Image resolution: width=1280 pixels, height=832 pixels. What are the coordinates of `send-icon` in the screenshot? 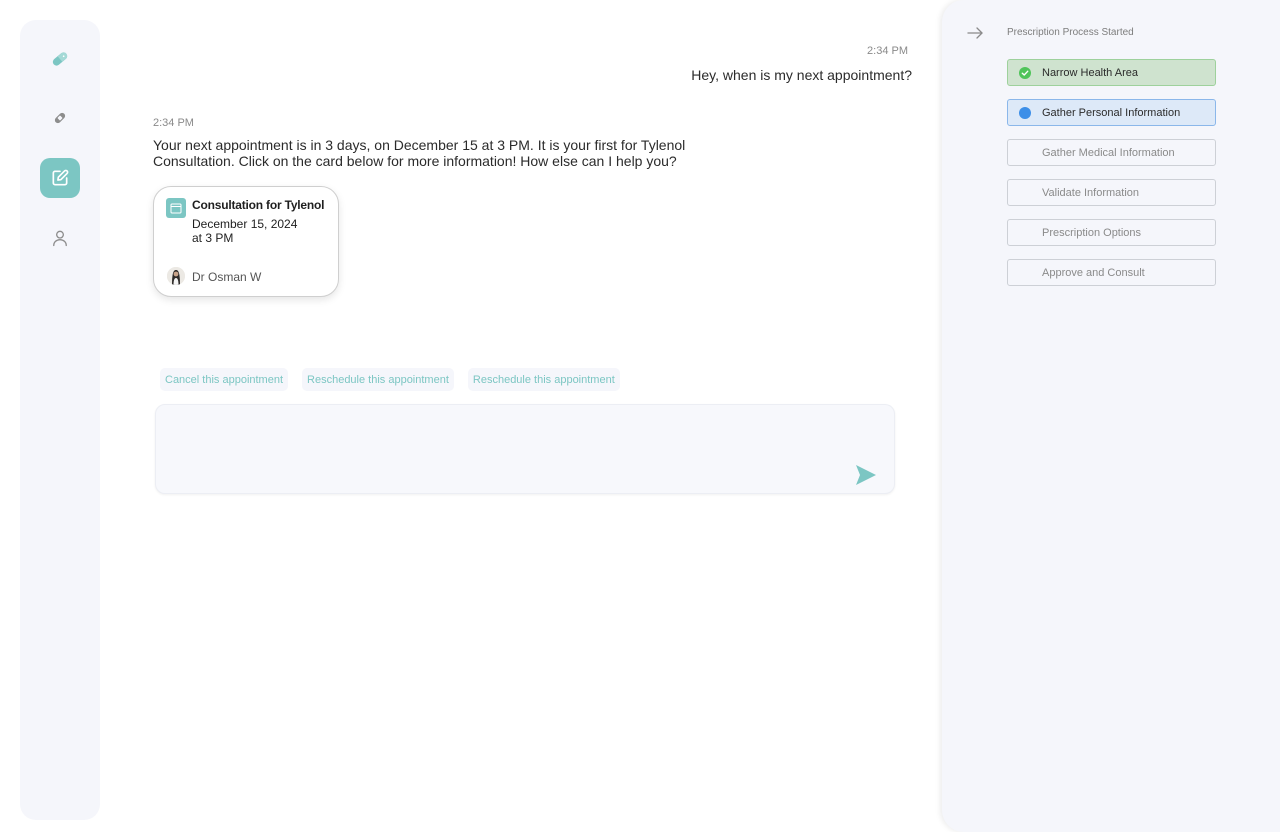 It's located at (866, 475).